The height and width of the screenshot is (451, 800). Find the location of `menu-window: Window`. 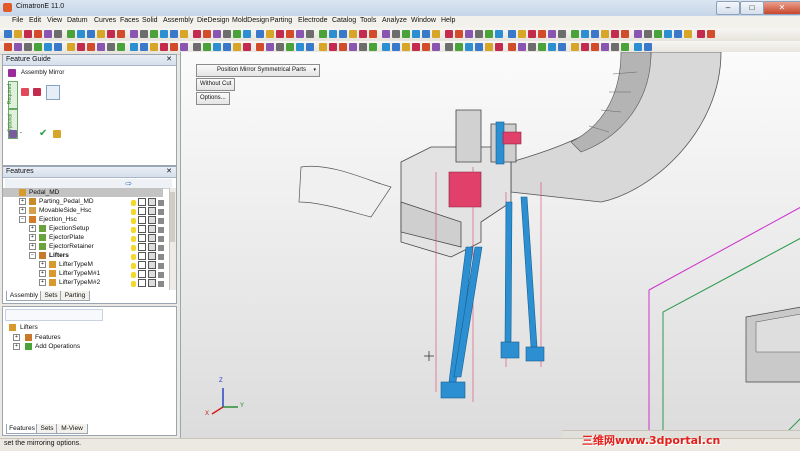

menu-window: Window is located at coordinates (423, 20).